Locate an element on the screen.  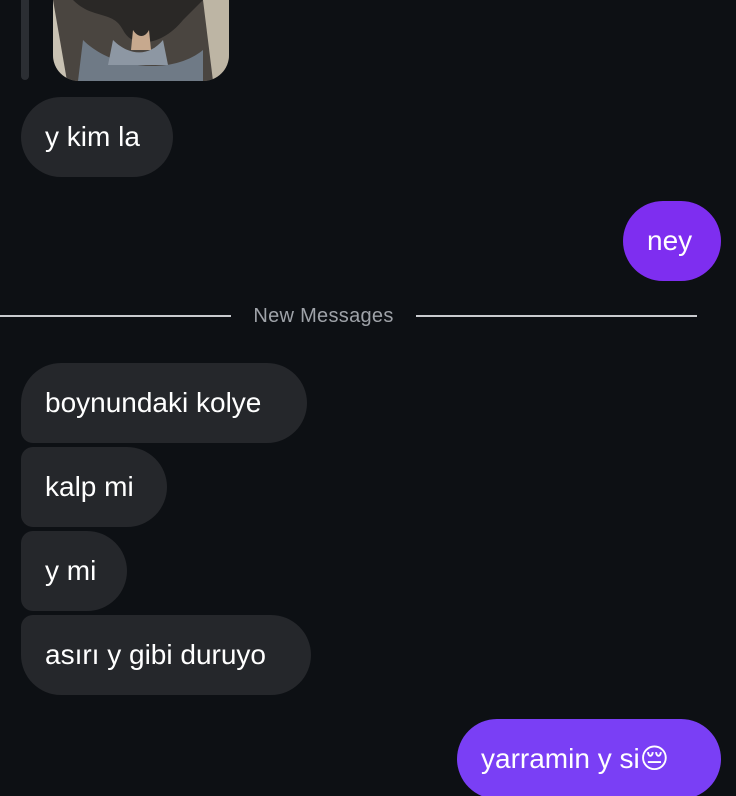
incoming-message: y kim la is located at coordinates (97, 137).